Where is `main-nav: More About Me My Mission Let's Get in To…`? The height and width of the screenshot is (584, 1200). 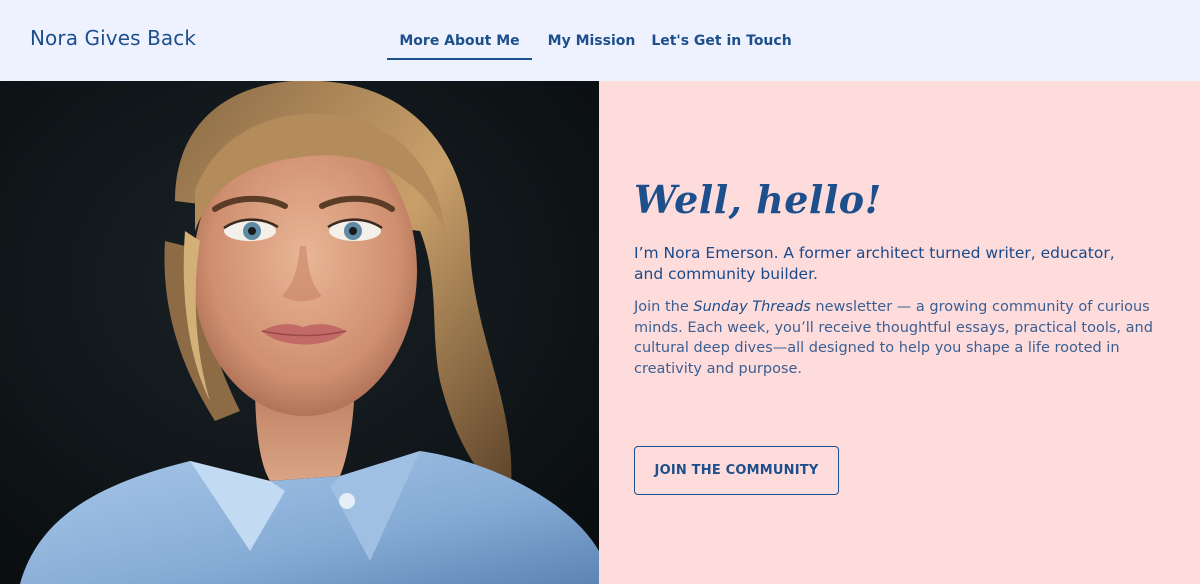 main-nav: More About Me My Mission Let's Get in To… is located at coordinates (589, 41).